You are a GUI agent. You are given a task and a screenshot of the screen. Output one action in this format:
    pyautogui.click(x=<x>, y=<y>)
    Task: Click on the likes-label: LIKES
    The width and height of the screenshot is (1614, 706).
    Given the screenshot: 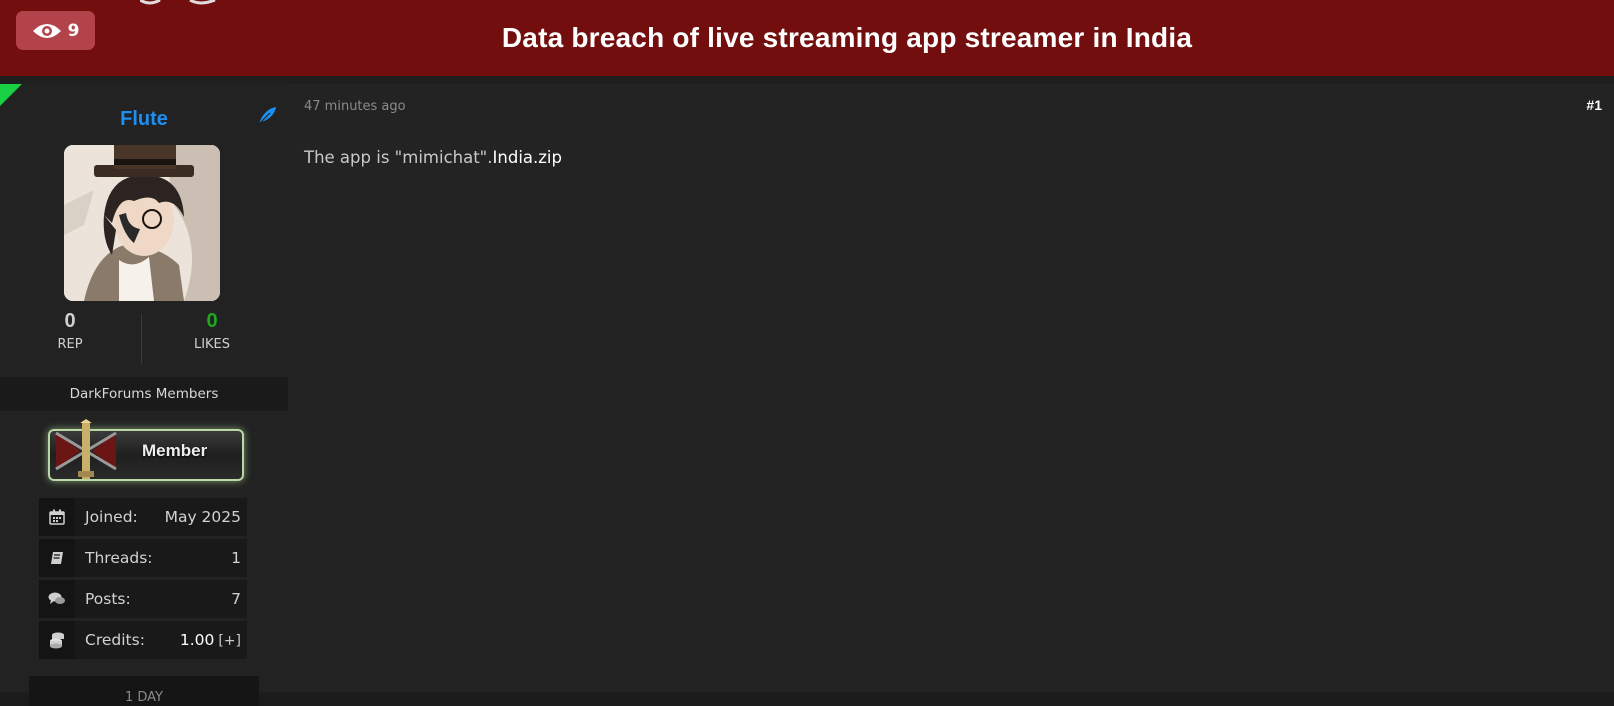 What is the action you would take?
    pyautogui.click(x=212, y=344)
    